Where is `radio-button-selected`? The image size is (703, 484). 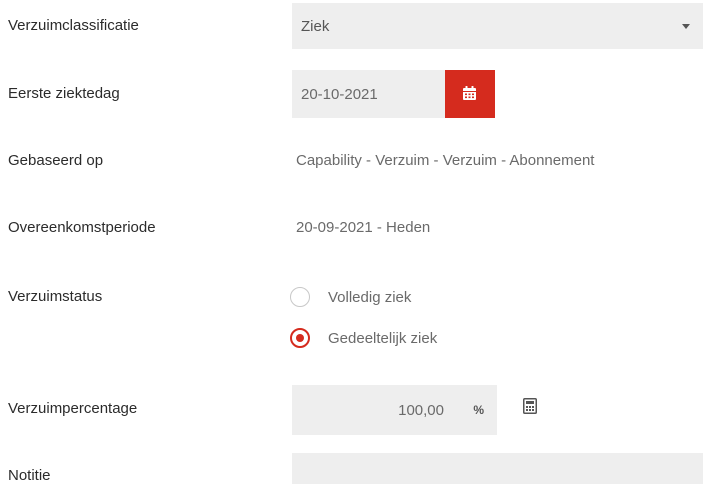 radio-button-selected is located at coordinates (300, 338).